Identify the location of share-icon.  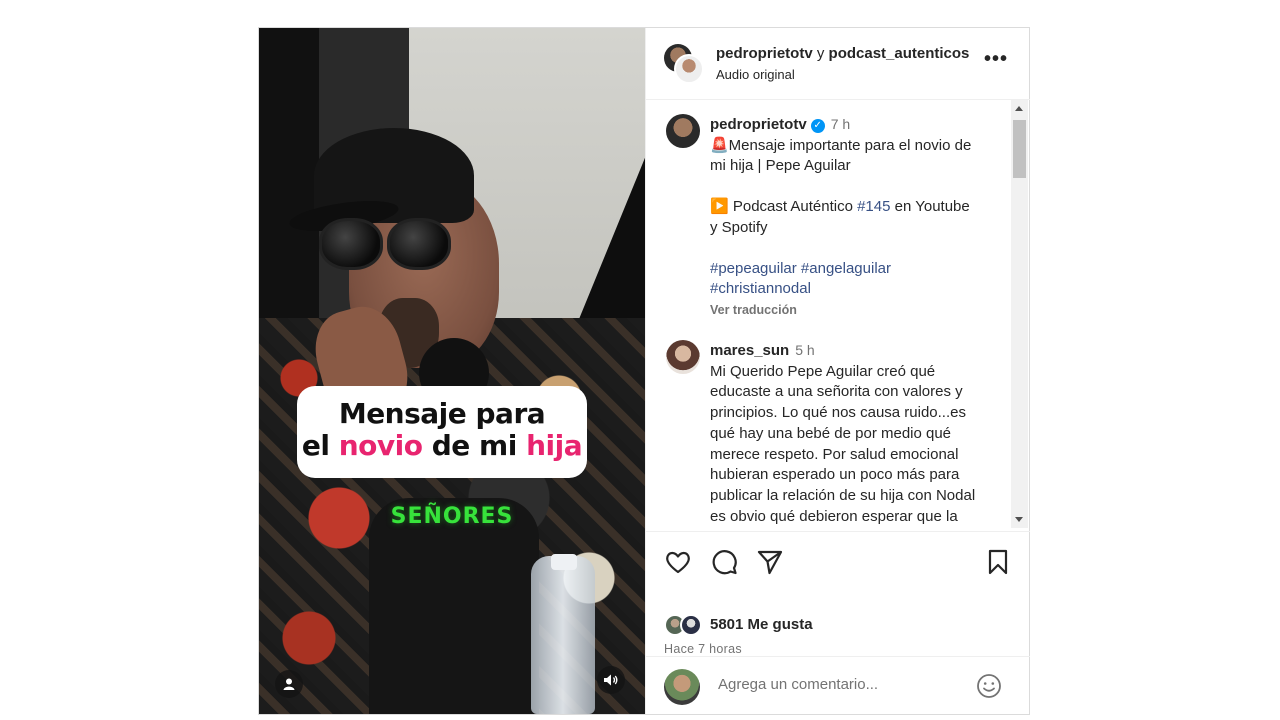
(770, 562).